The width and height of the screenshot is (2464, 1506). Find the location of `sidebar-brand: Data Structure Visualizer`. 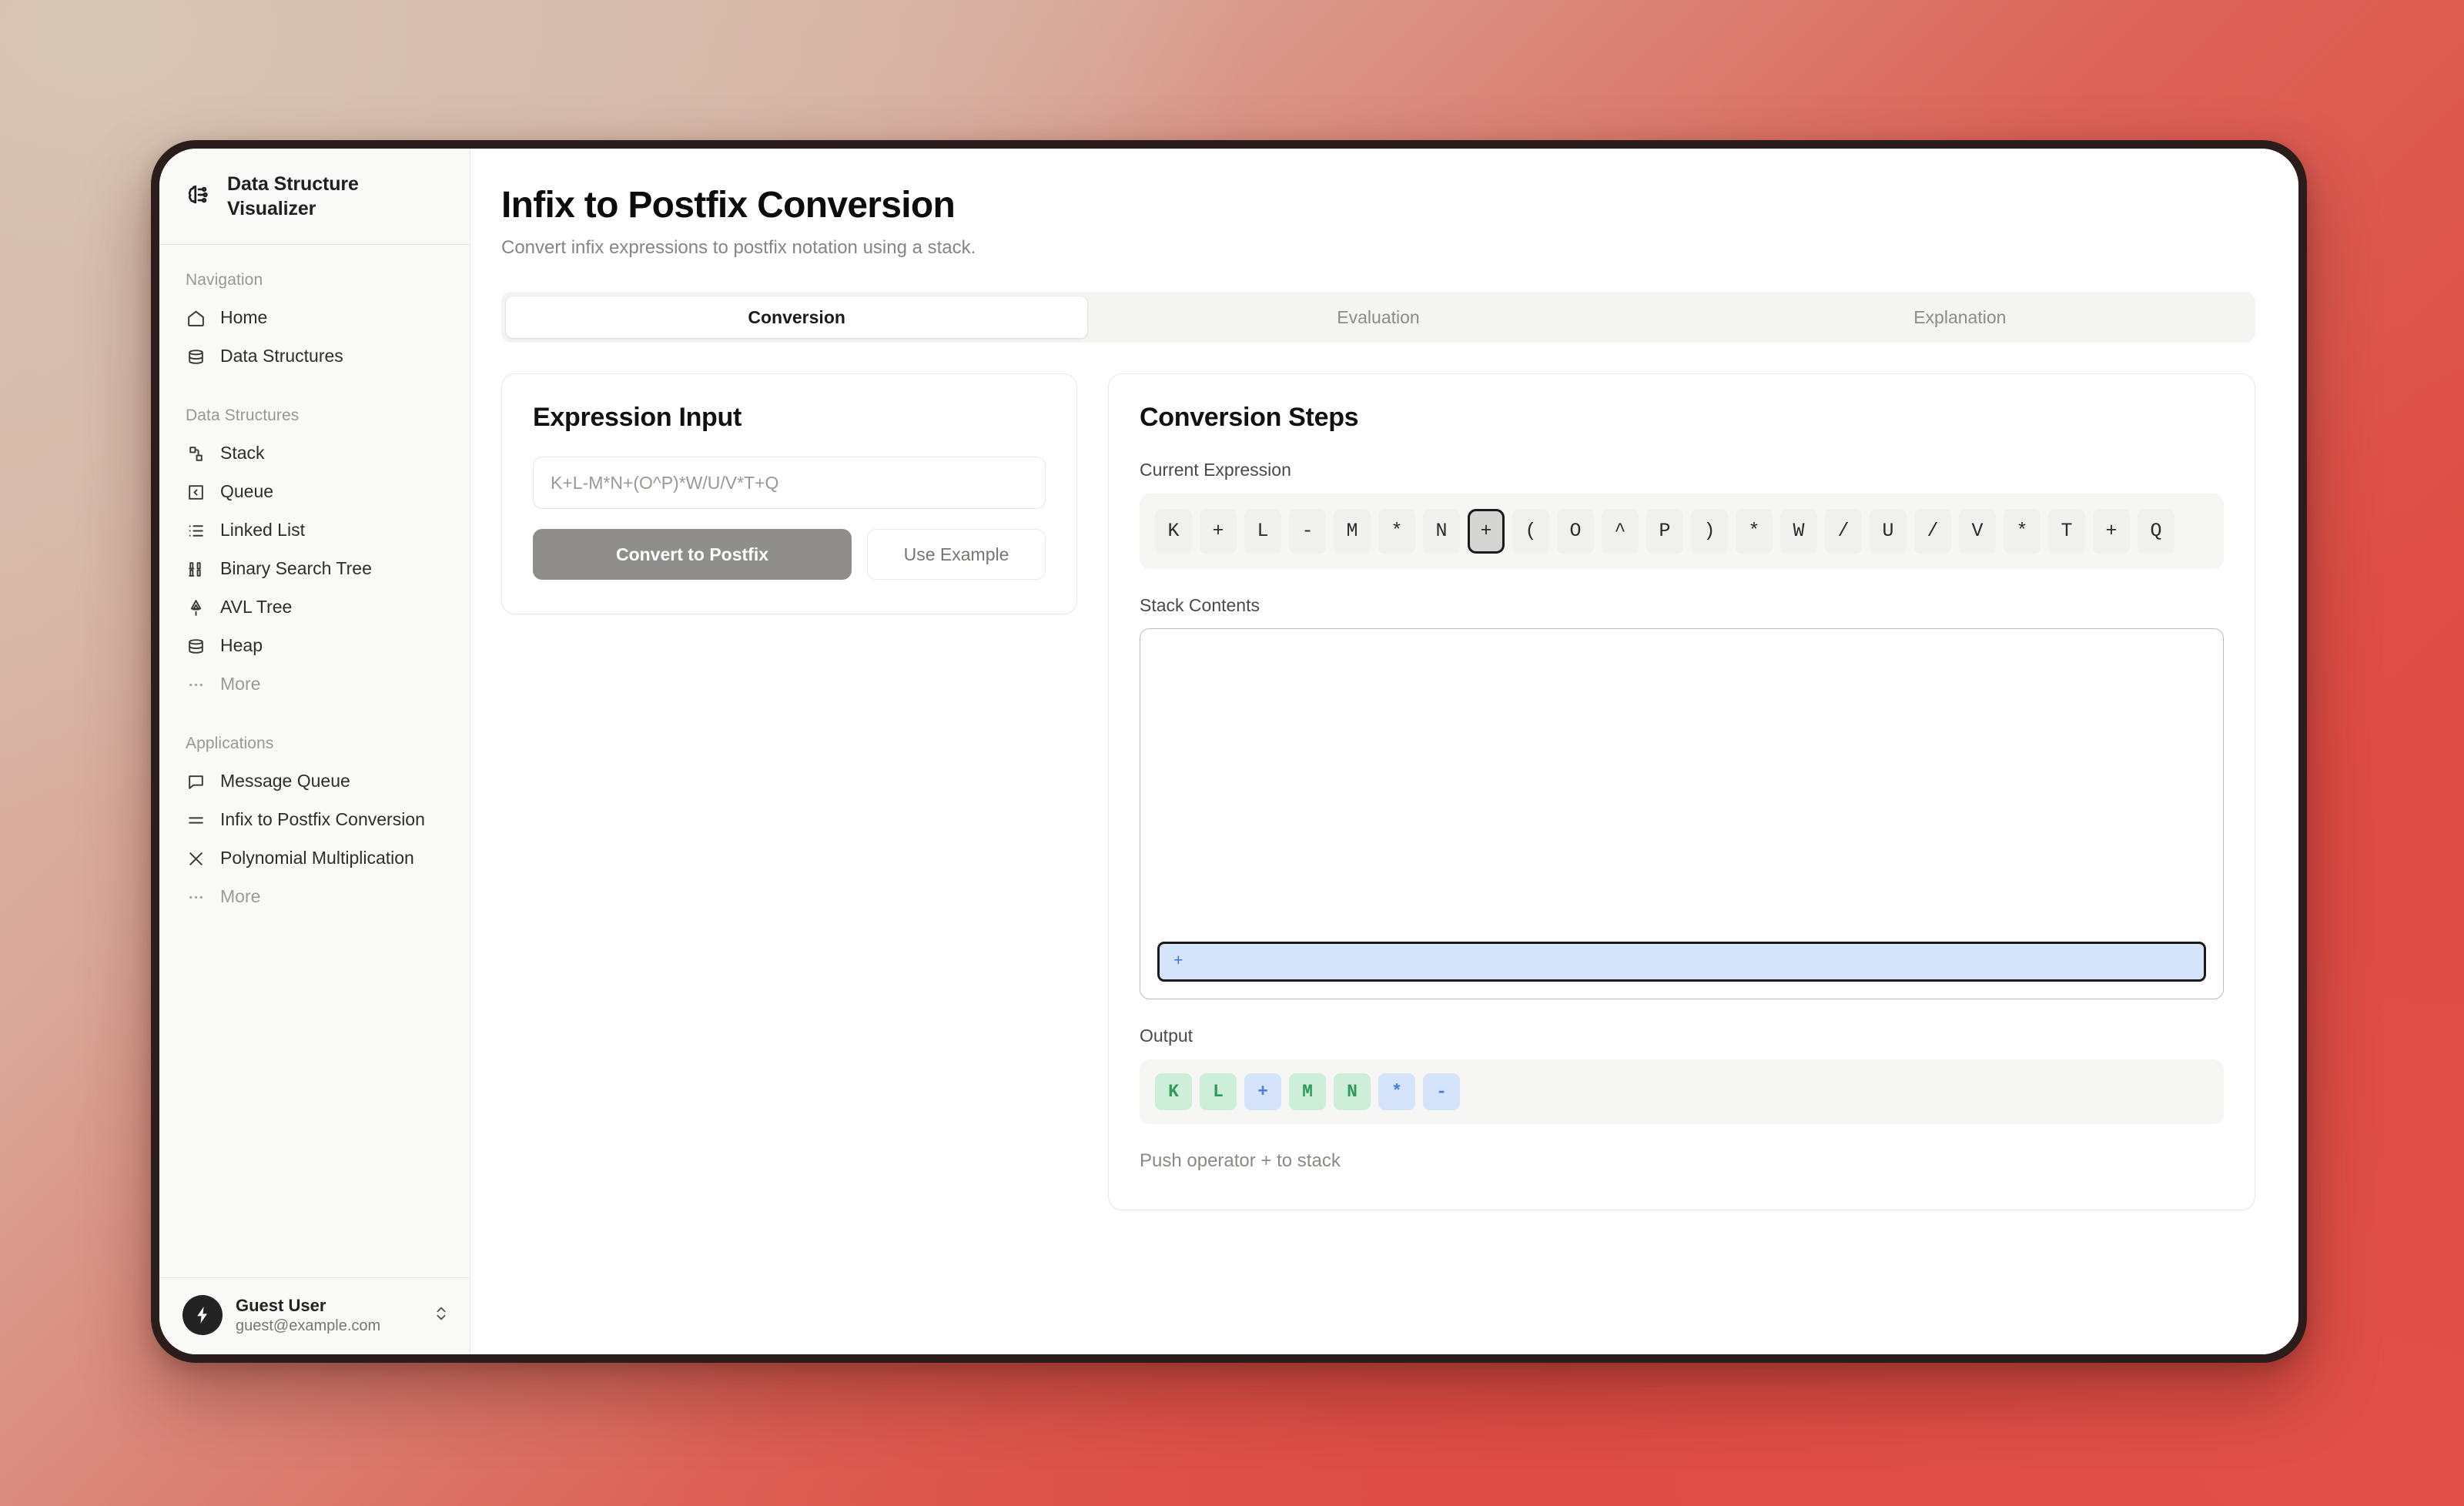

sidebar-brand: Data Structure Visualizer is located at coordinates (314, 197).